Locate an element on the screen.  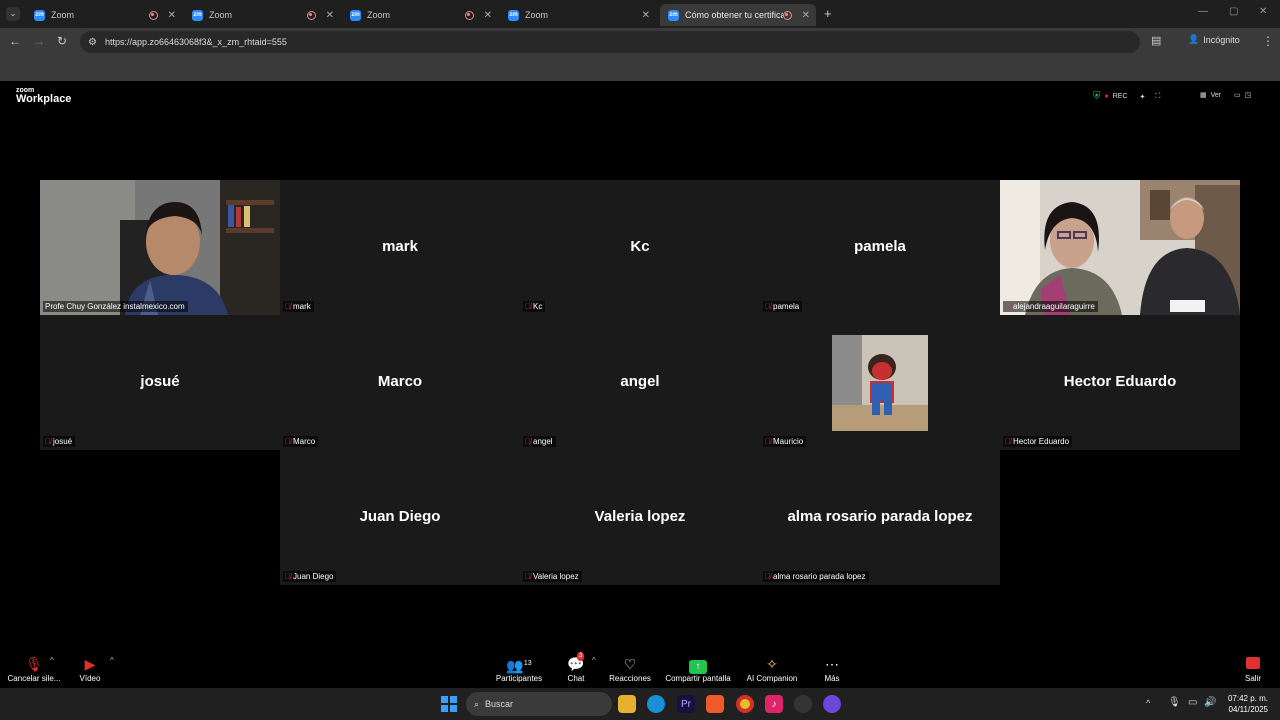
video-tile: Profe Chuy González instalmexico.com is located at coordinates (160, 247).